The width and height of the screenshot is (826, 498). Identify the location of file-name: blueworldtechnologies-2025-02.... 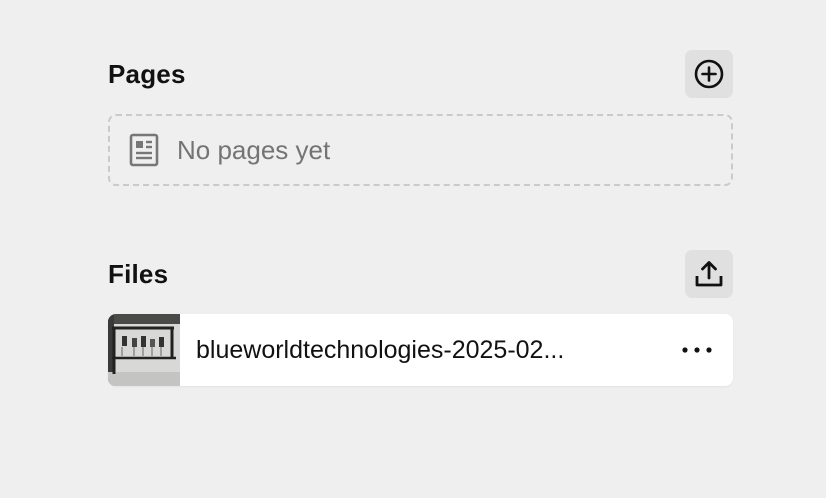
(380, 349).